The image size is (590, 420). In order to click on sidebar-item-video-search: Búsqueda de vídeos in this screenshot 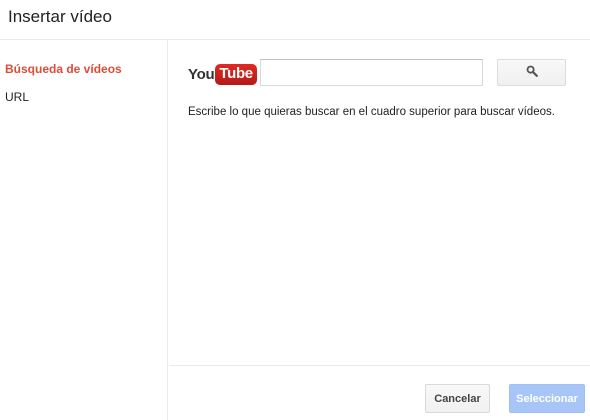, I will do `click(63, 69)`.